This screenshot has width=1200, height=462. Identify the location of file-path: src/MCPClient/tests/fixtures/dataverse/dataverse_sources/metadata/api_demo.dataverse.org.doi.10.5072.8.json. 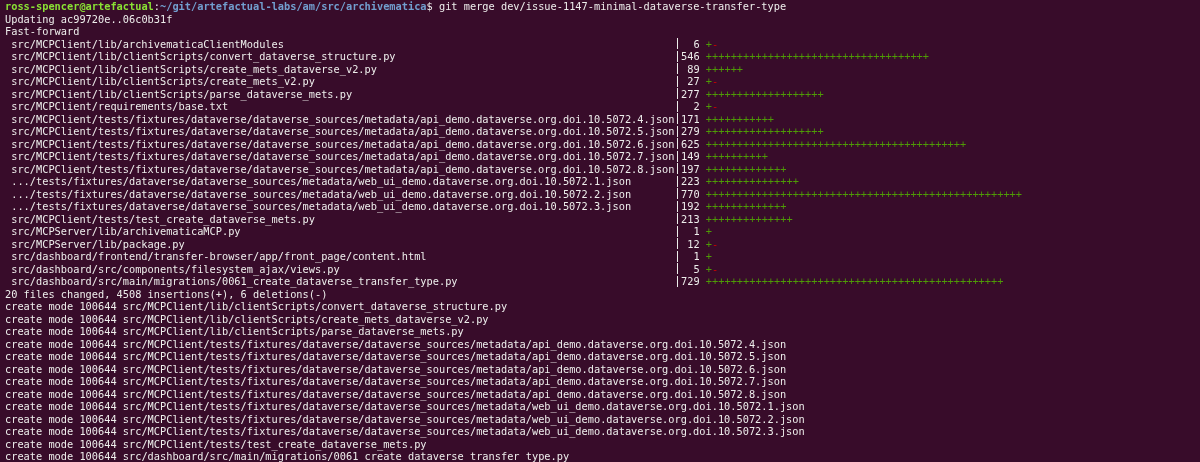
(343, 168).